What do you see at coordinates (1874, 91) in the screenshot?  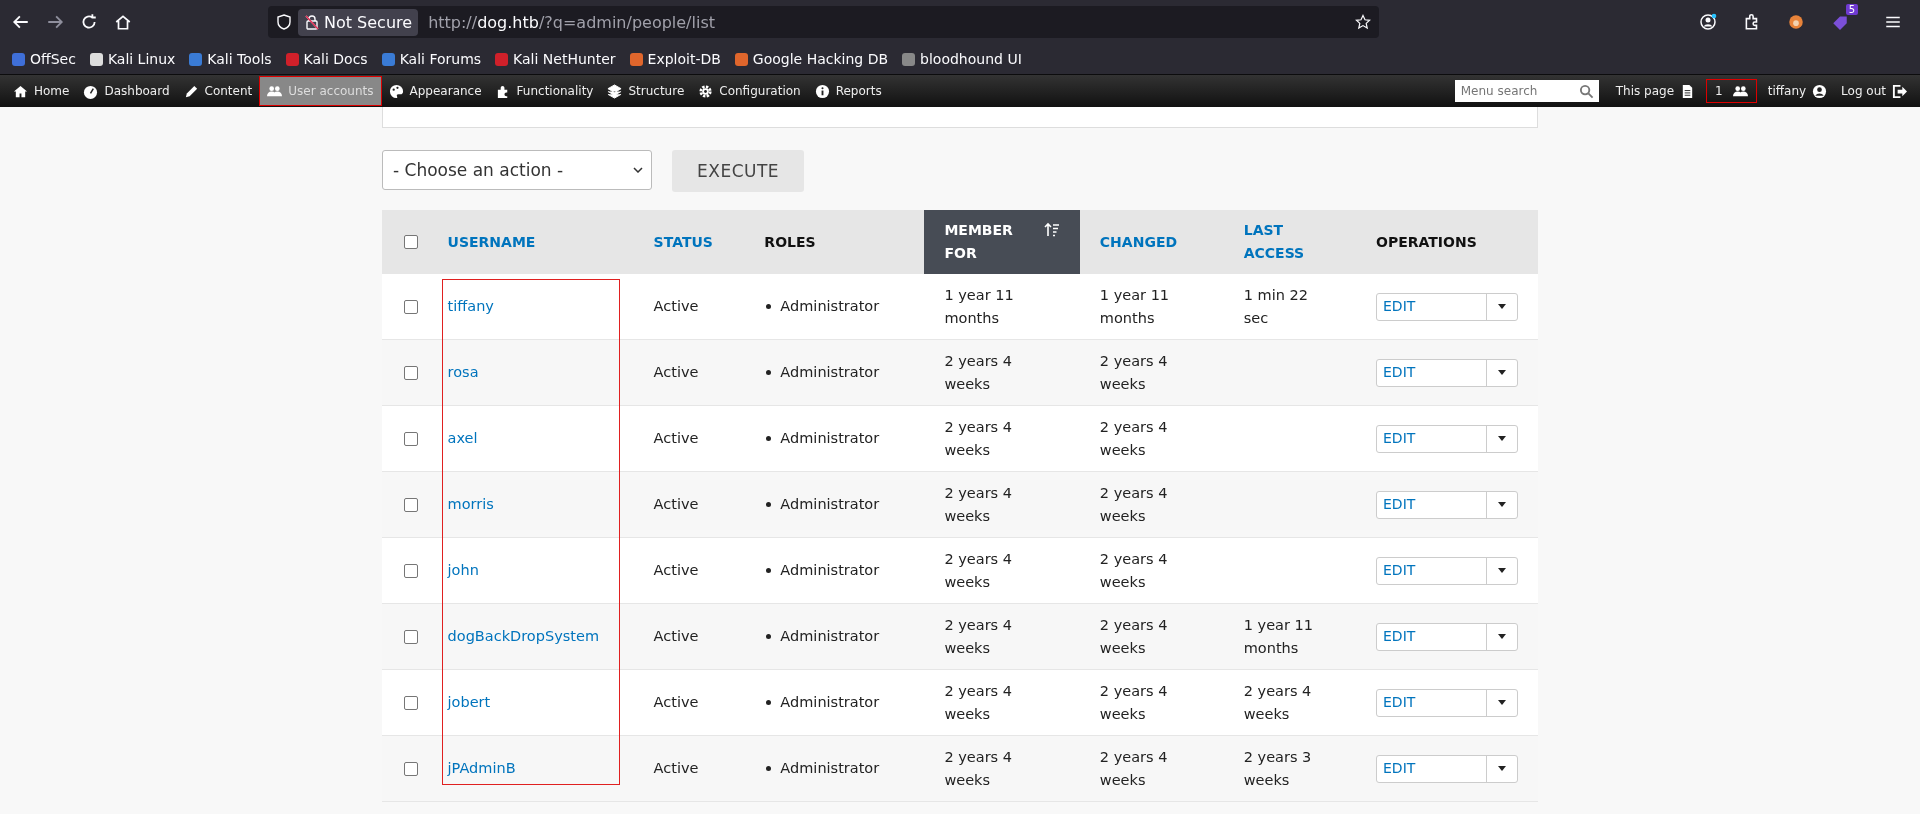 I see `logout-link: Log out` at bounding box center [1874, 91].